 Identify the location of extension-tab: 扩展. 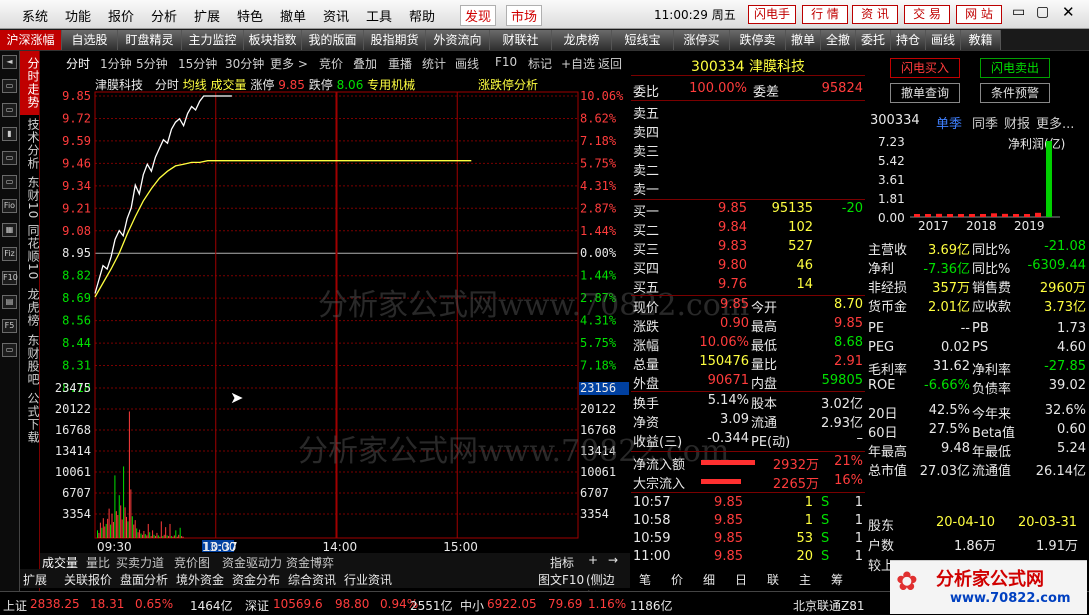
(35, 579).